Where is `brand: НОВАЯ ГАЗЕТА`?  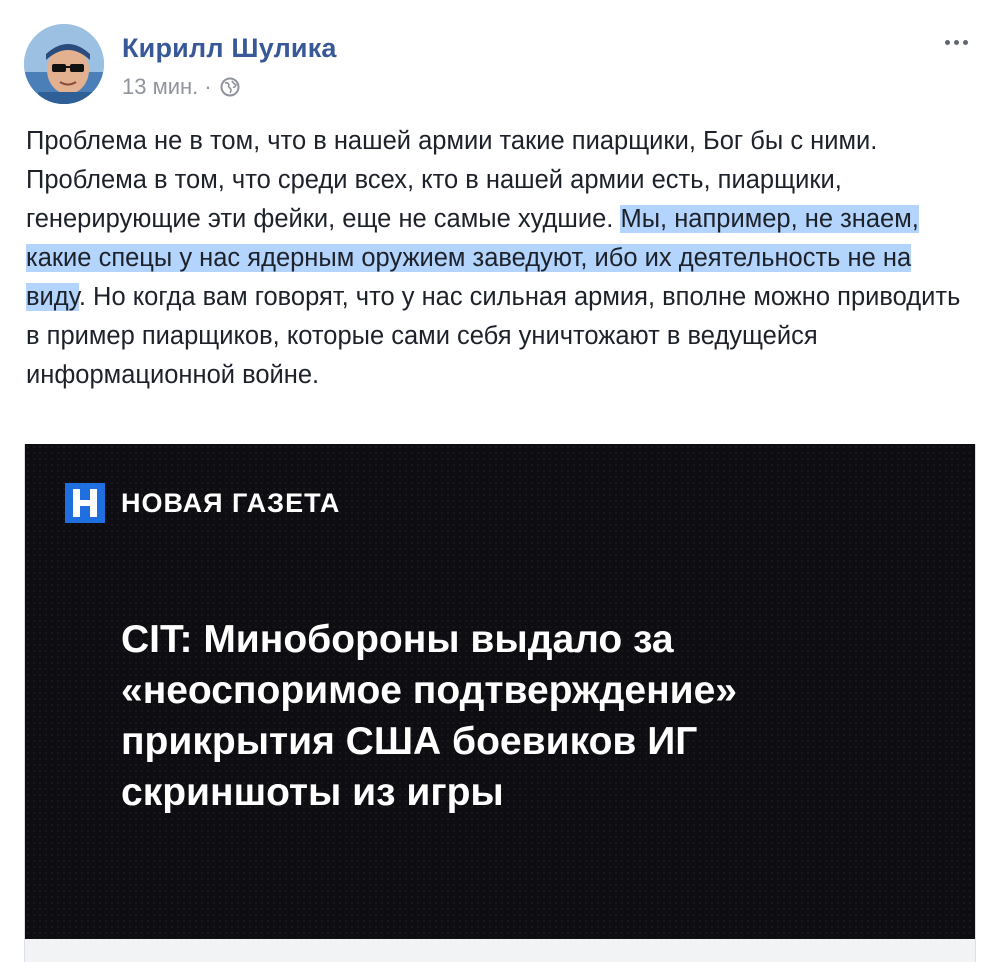
brand: НОВАЯ ГАЗЕТА is located at coordinates (202, 503).